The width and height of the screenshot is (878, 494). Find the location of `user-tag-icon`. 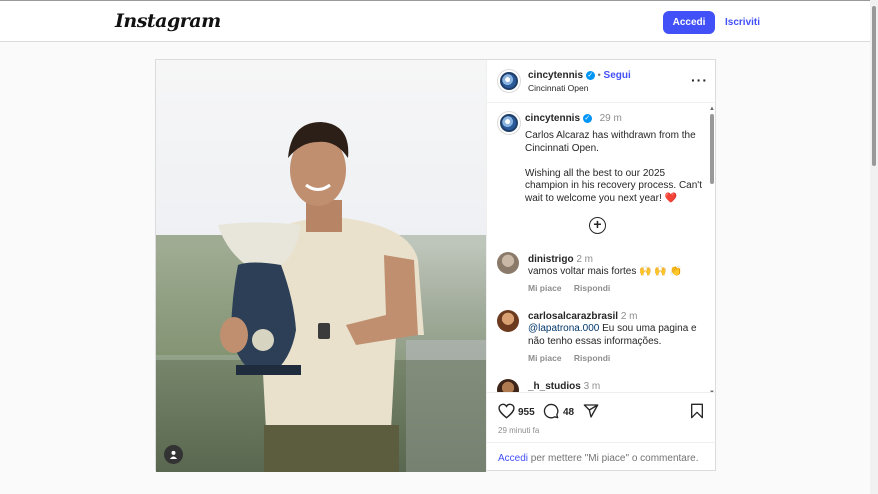

user-tag-icon is located at coordinates (173, 454).